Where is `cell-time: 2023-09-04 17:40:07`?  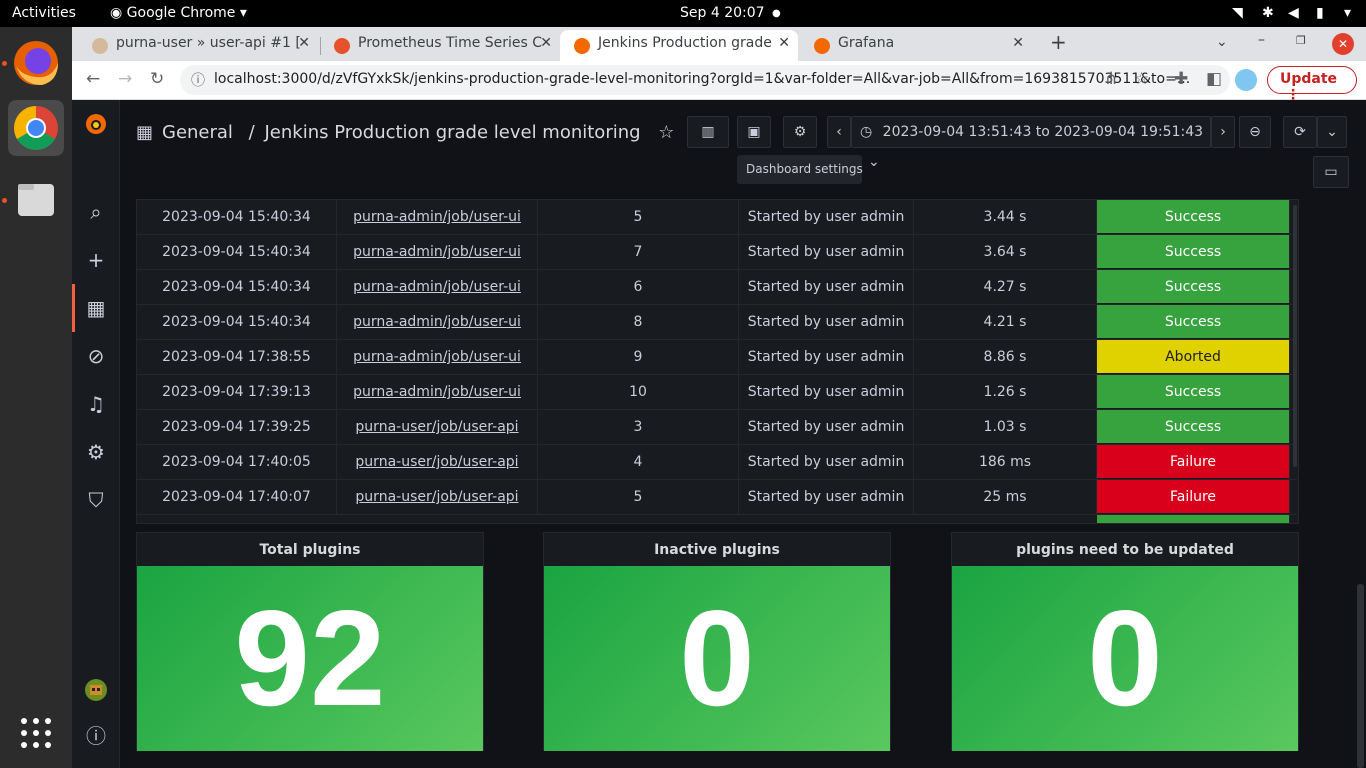 cell-time: 2023-09-04 17:40:07 is located at coordinates (237, 497).